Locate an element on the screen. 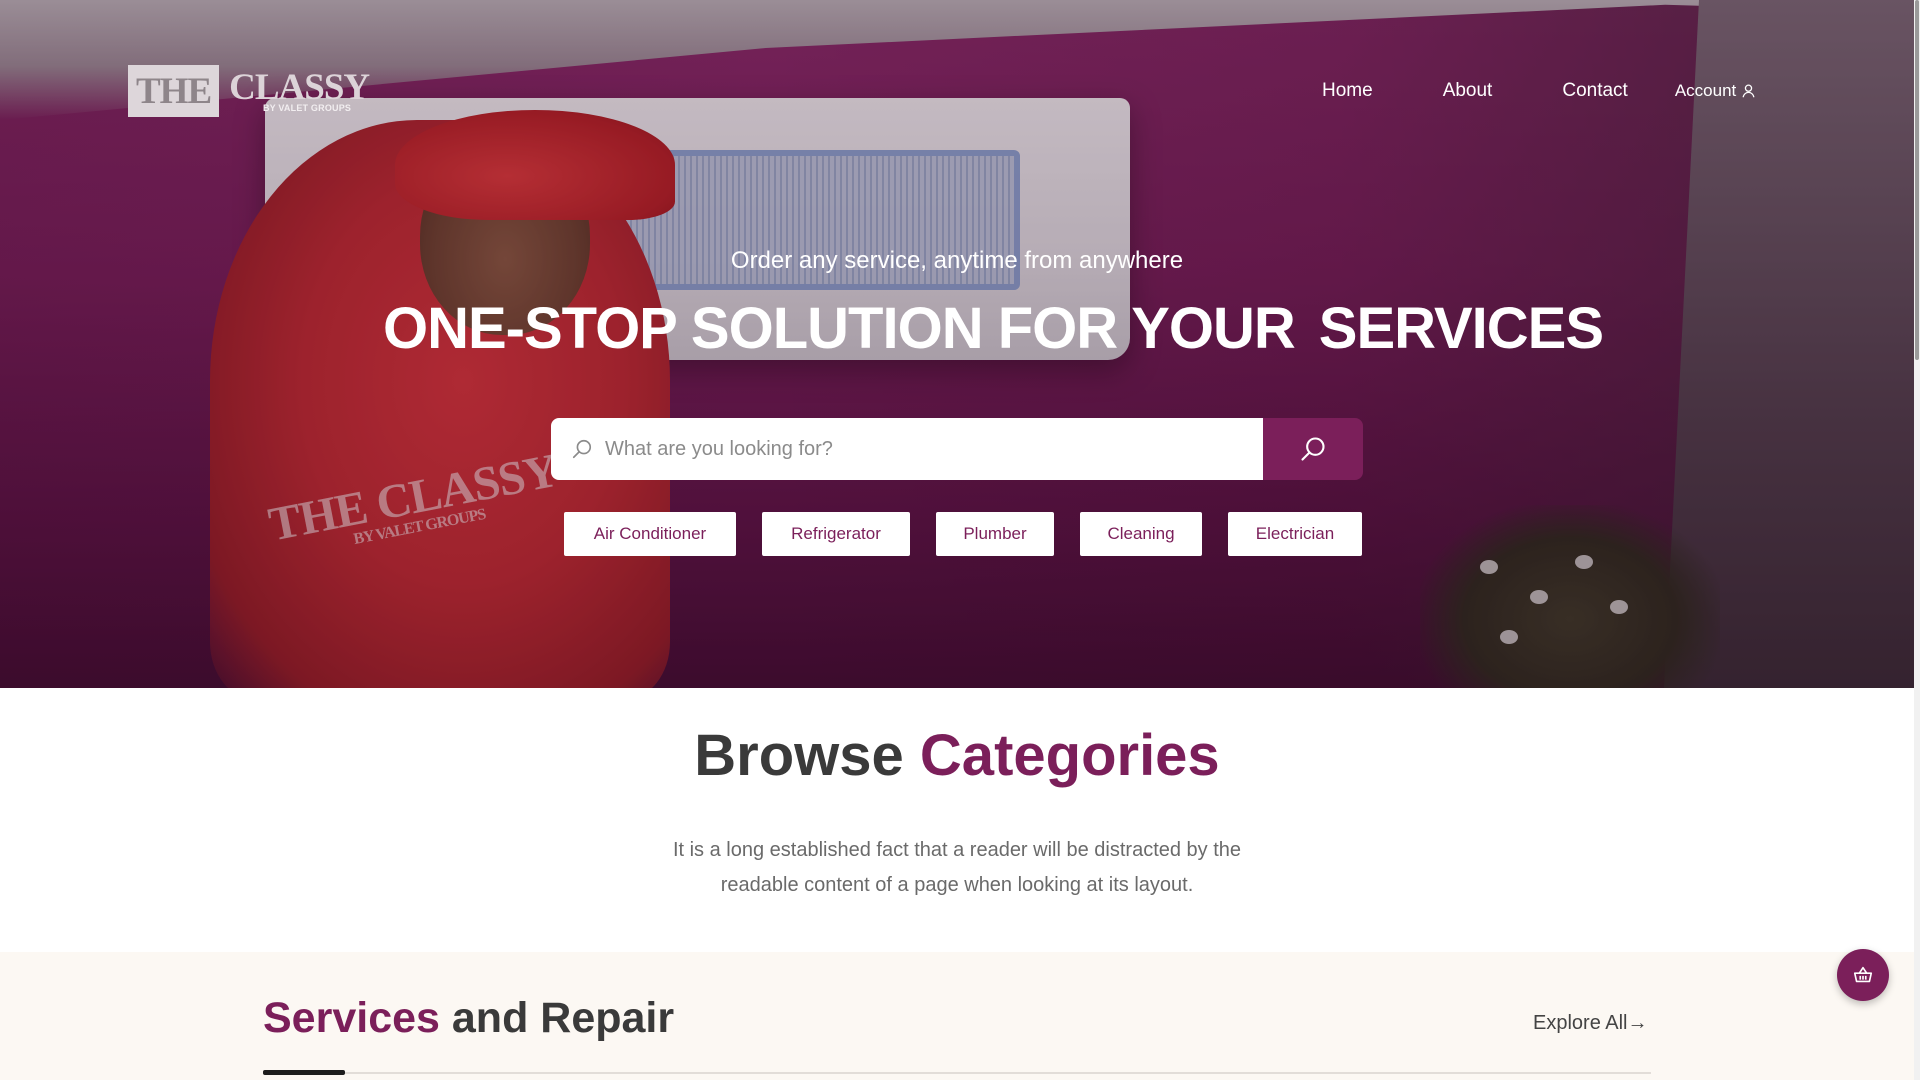 The image size is (1920, 1080). headline-highlight: SERVICES is located at coordinates (1461, 328).